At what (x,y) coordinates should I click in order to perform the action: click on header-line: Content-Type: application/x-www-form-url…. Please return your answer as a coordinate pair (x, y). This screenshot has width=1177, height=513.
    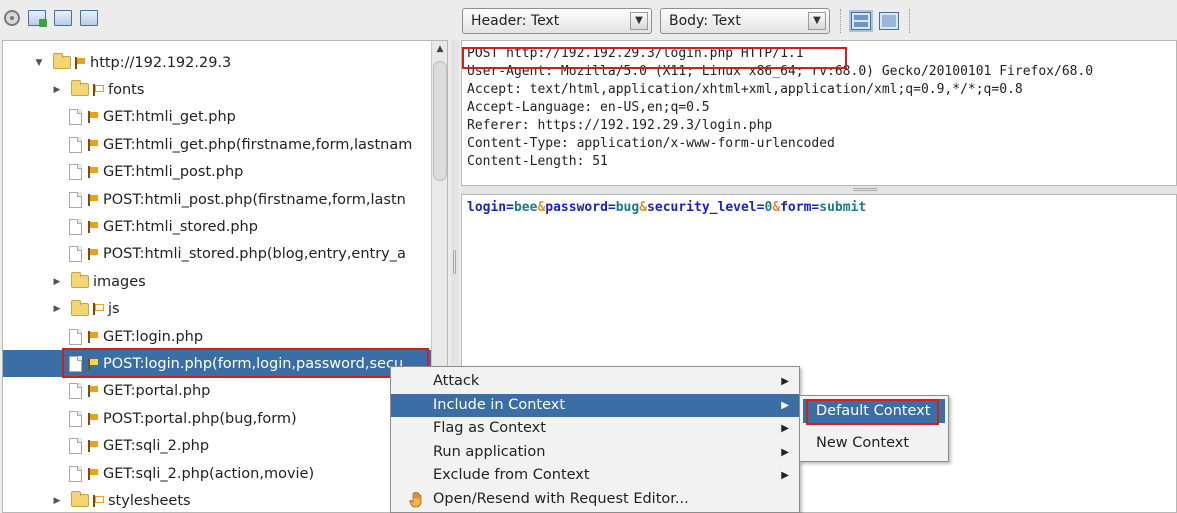
    Looking at the image, I should click on (651, 143).